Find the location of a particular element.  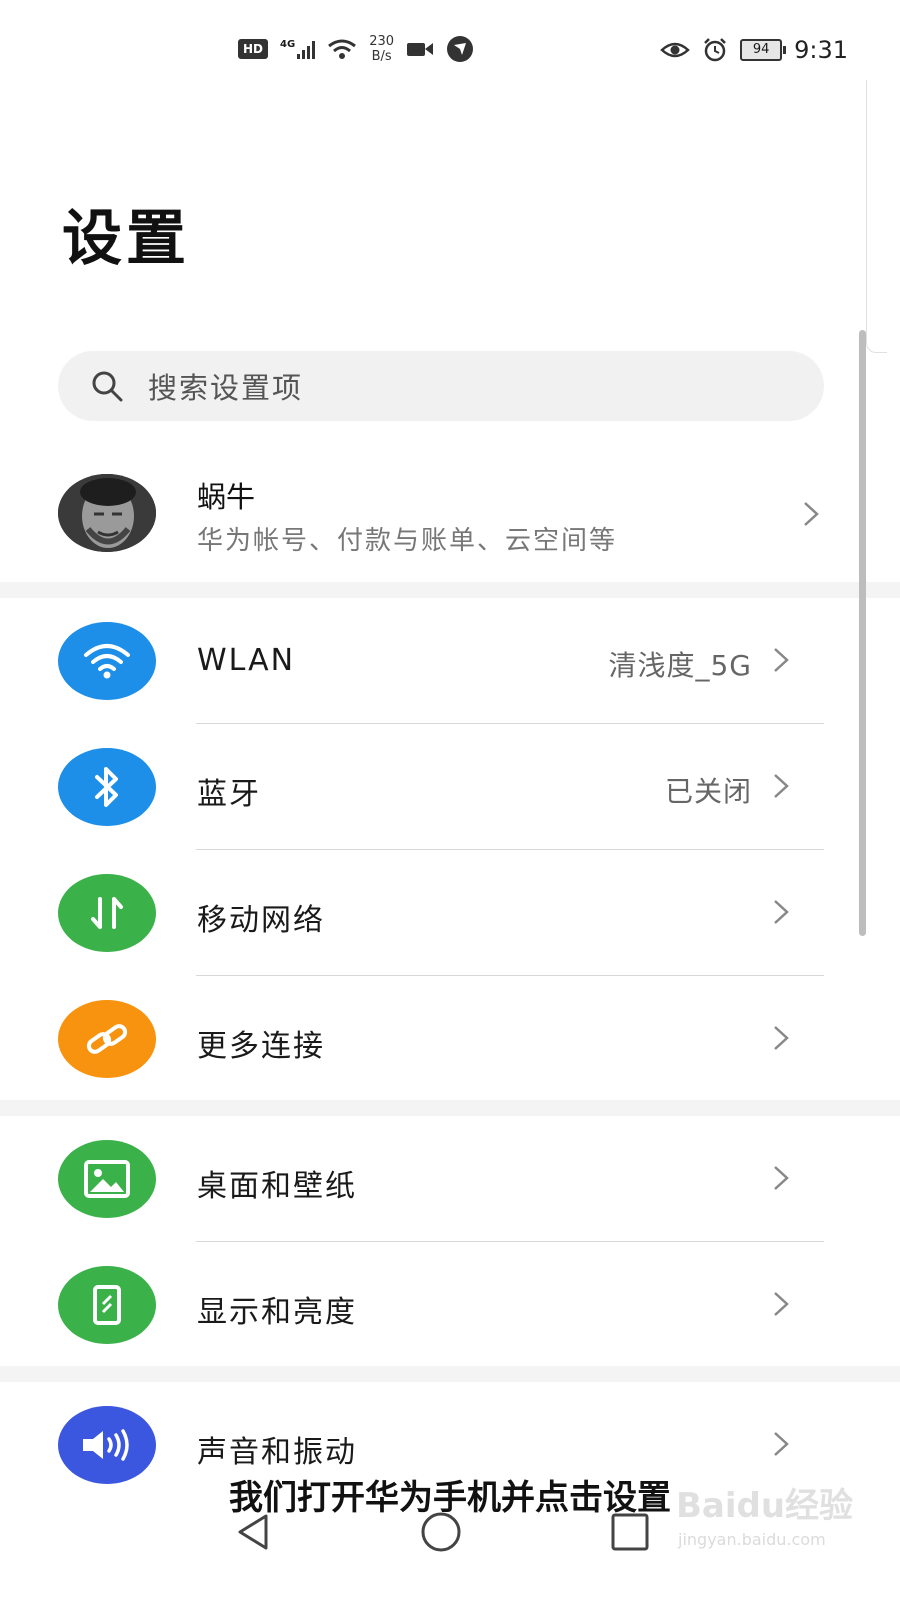

account-subtitle: 华为帐号、付款与账单、云空间等 is located at coordinates (407, 541).